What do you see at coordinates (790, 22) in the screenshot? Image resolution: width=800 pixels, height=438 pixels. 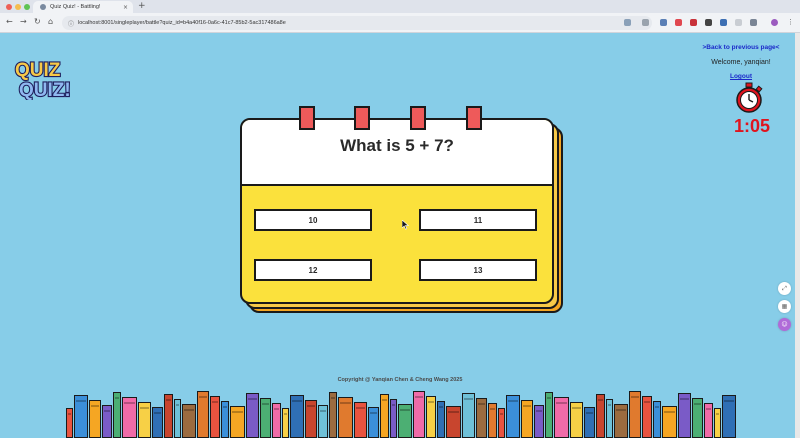 I see `menu-icon: ⋮` at bounding box center [790, 22].